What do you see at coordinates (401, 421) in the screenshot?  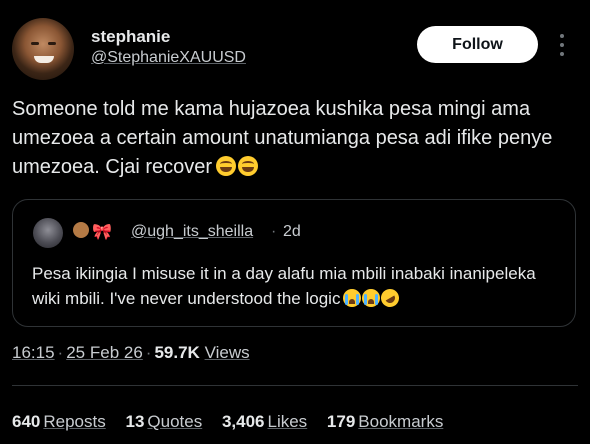 I see `bookmarks-label: Bookmarks` at bounding box center [401, 421].